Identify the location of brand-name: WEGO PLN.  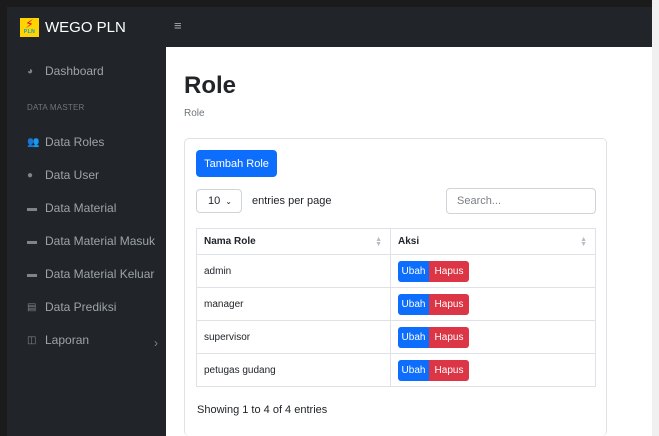
(85, 27).